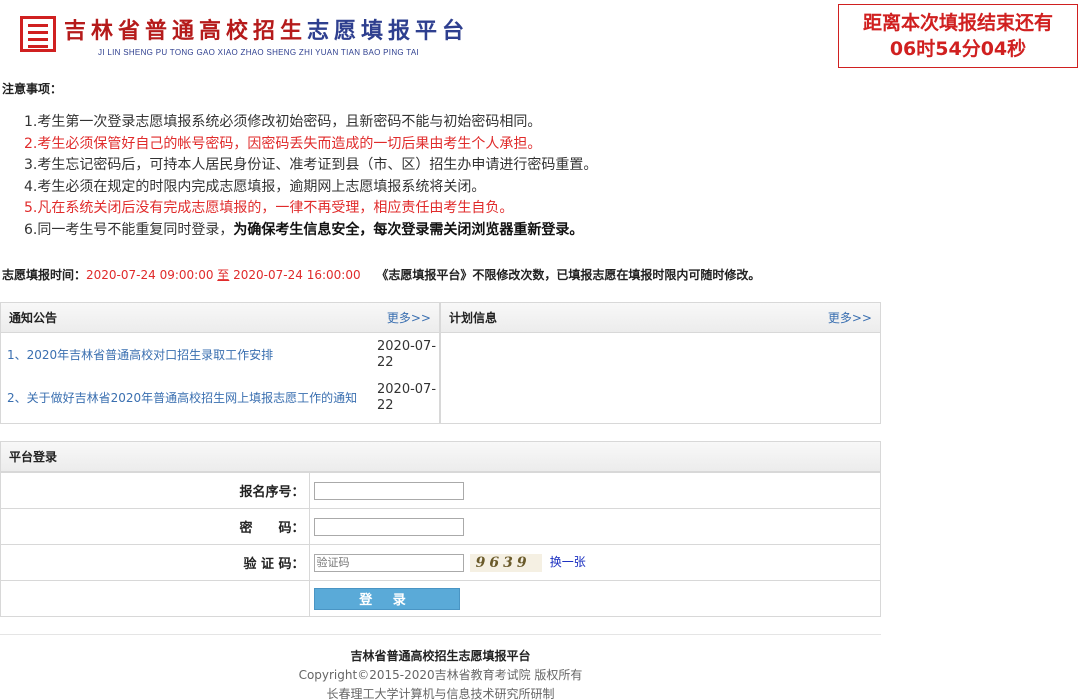  I want to click on notice-link: 2、关于做好吉林省2020年普通高校招生网上填报志愿工作的通知, so click(188, 397).